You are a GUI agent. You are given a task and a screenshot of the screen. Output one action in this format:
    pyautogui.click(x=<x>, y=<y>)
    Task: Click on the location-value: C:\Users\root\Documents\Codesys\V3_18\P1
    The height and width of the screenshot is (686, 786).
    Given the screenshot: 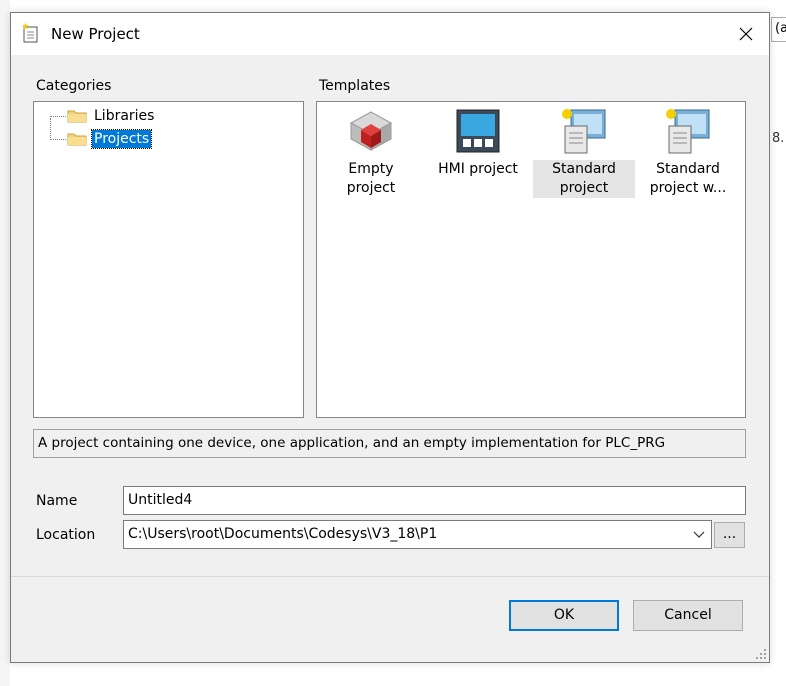 What is the action you would take?
    pyautogui.click(x=283, y=534)
    